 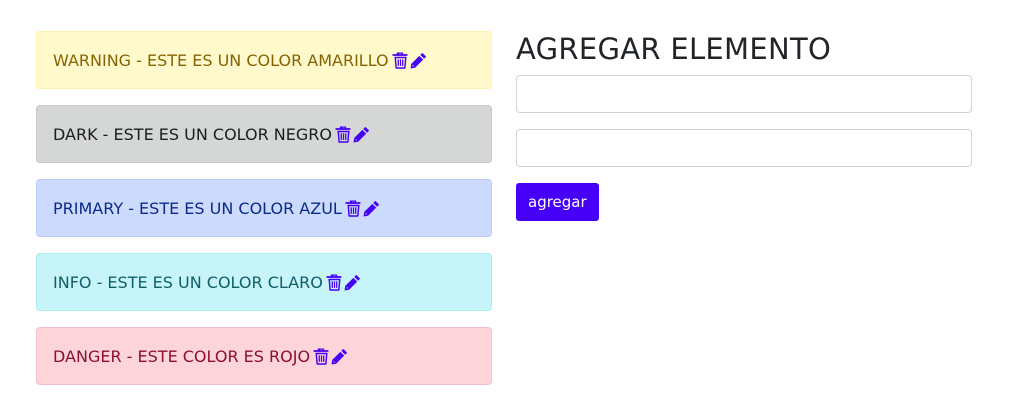 What do you see at coordinates (744, 94) in the screenshot?
I see `first-text-input` at bounding box center [744, 94].